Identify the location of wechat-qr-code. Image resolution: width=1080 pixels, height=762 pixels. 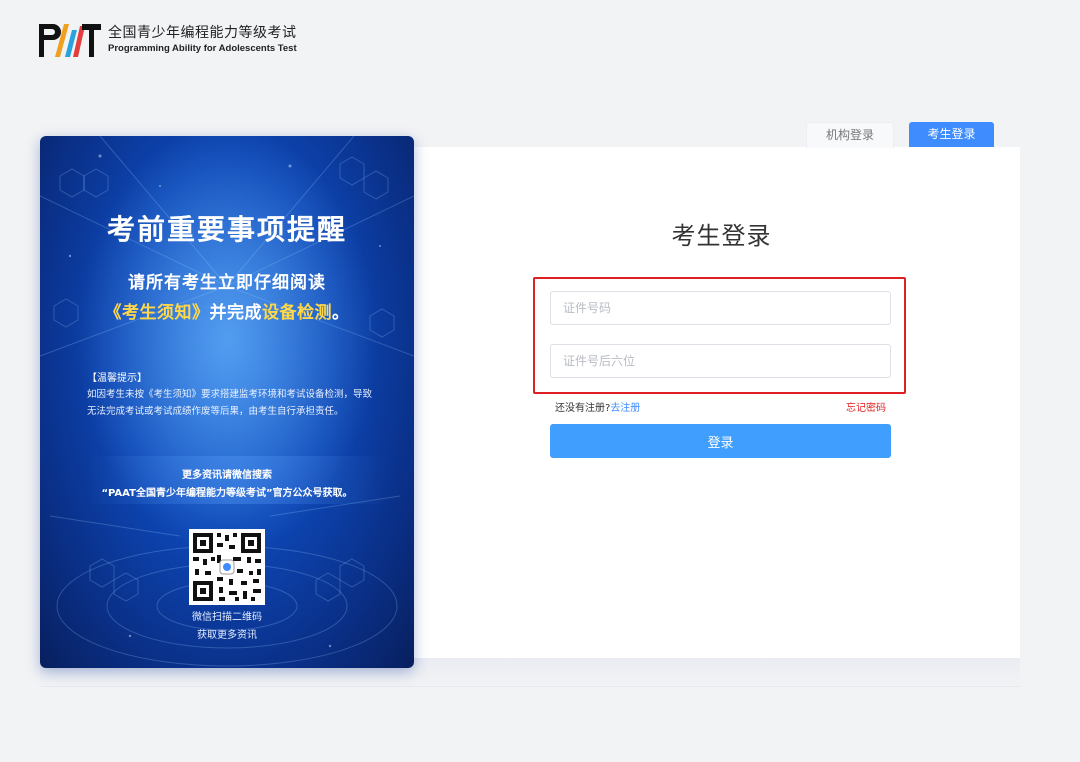
(227, 567).